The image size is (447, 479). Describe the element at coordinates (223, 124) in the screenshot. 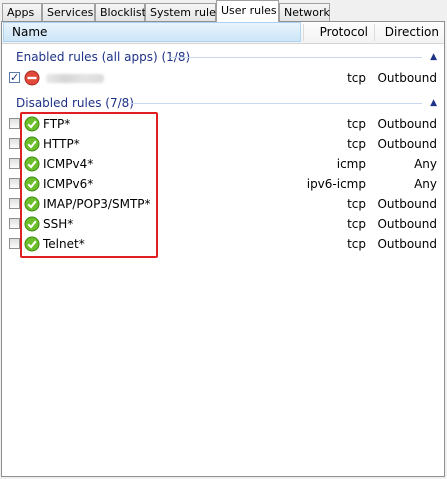

I see `rule-row: FTP* tcp Outbound` at that location.